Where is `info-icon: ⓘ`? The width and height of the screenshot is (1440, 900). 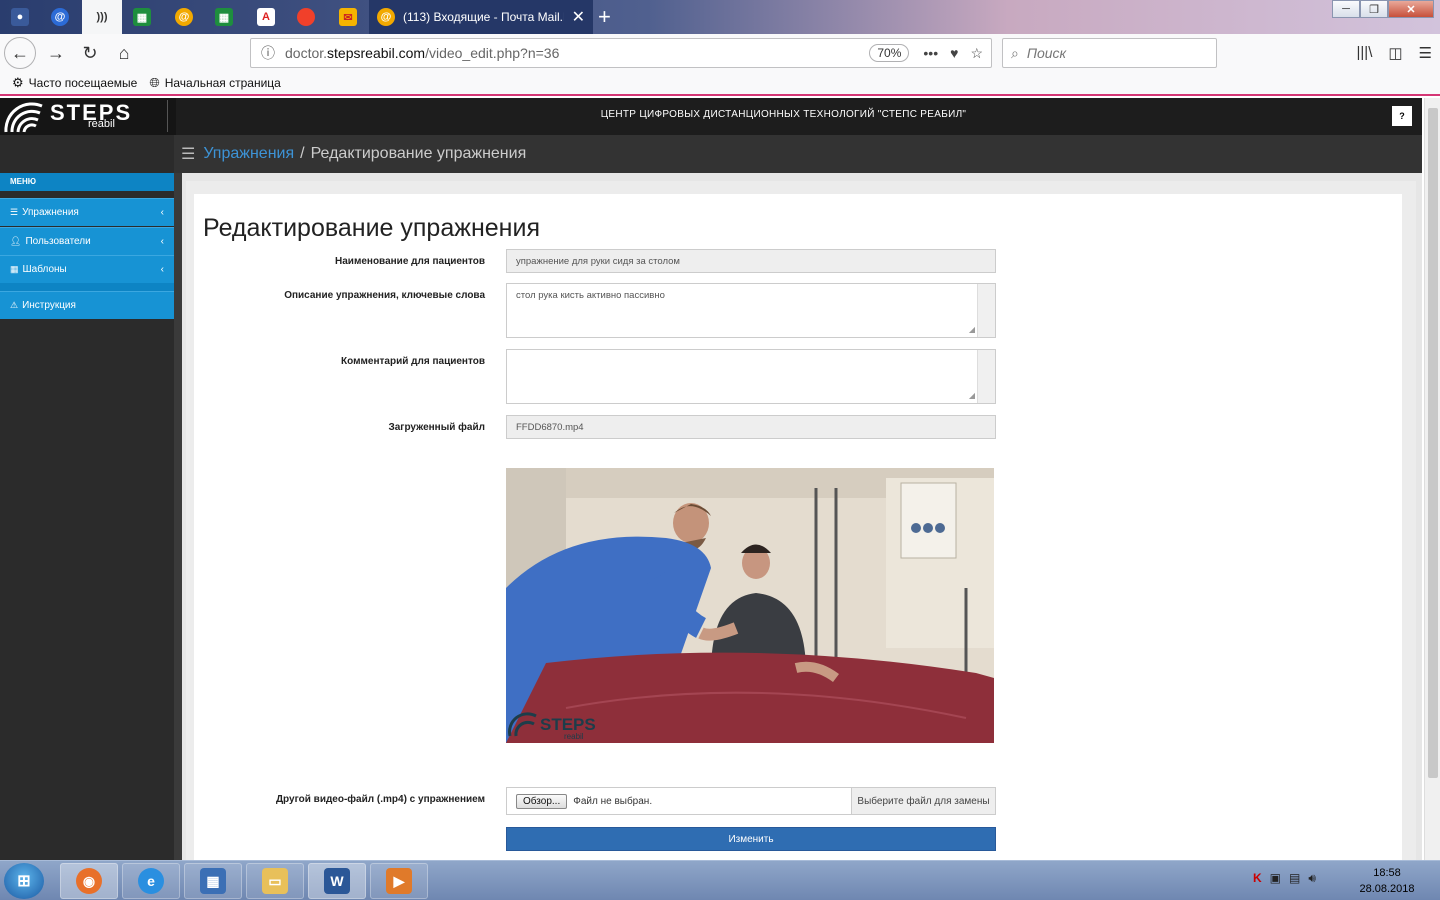 info-icon: ⓘ is located at coordinates (268, 53).